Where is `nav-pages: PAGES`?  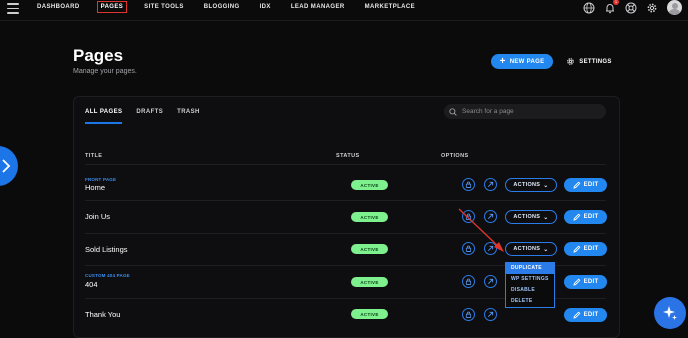
nav-pages: PAGES is located at coordinates (112, 7).